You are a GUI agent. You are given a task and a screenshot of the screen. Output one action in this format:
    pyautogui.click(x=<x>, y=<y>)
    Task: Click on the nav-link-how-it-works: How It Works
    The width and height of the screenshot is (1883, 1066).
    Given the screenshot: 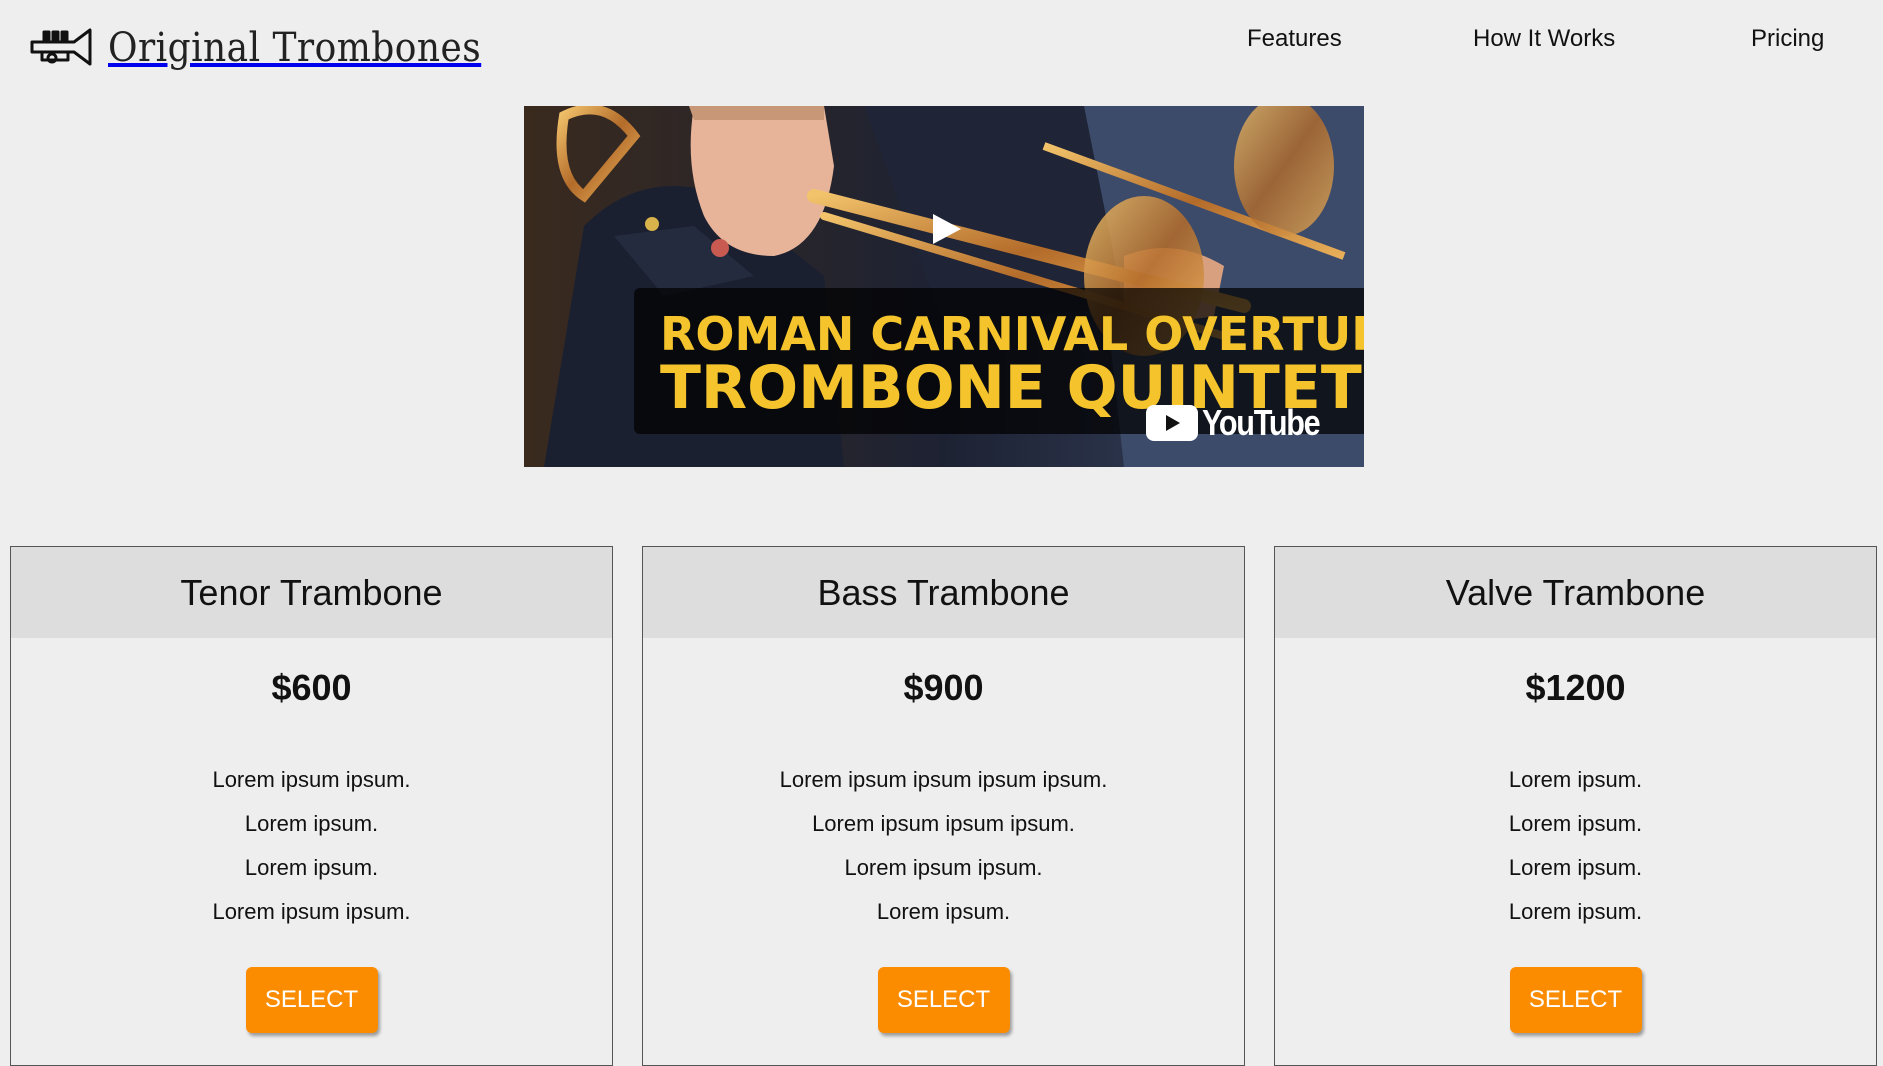 What is the action you would take?
    pyautogui.click(x=1544, y=39)
    